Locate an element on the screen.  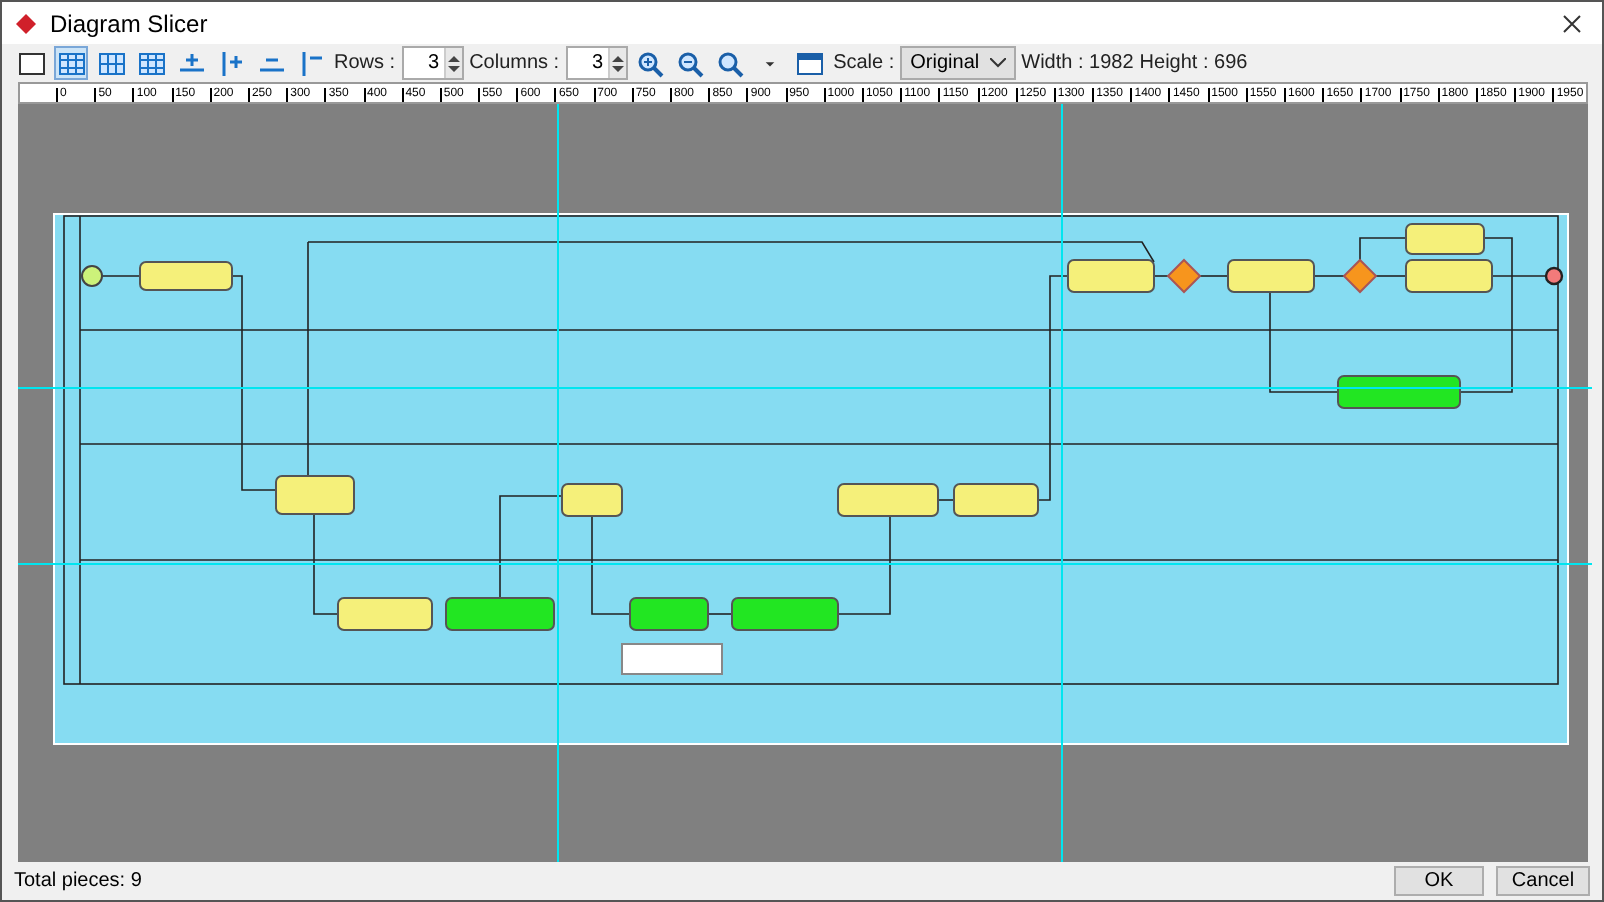
rows-spinner: 3 is located at coordinates (432, 63).